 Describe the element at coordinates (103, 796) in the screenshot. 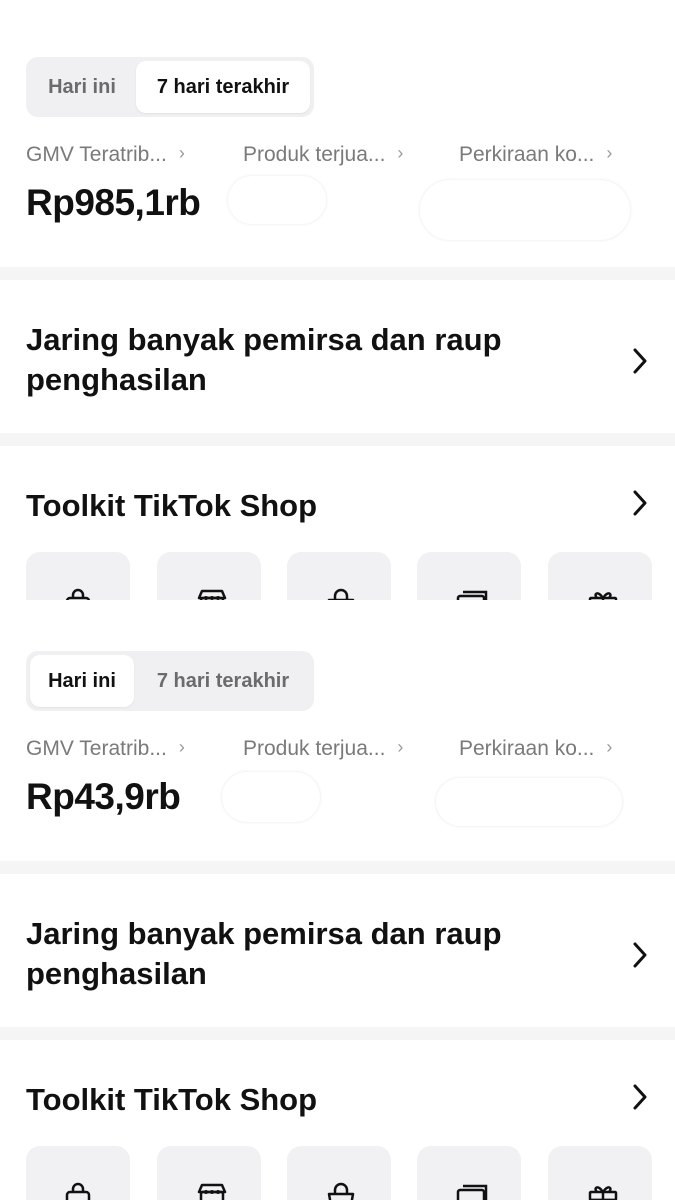

I see `gmv-value: Rp43,9rb` at that location.